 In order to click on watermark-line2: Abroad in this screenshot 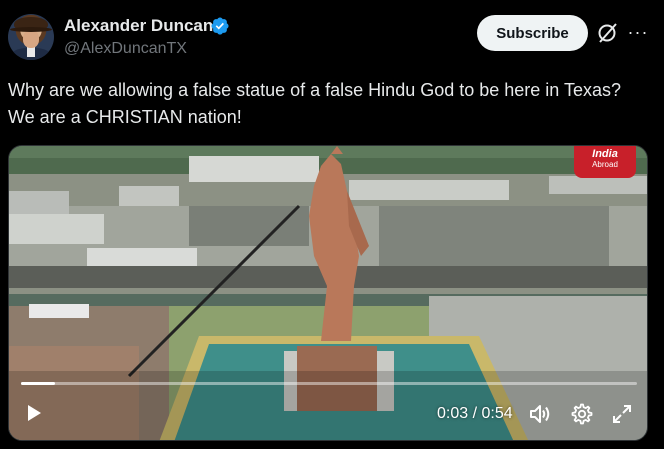, I will do `click(605, 164)`.